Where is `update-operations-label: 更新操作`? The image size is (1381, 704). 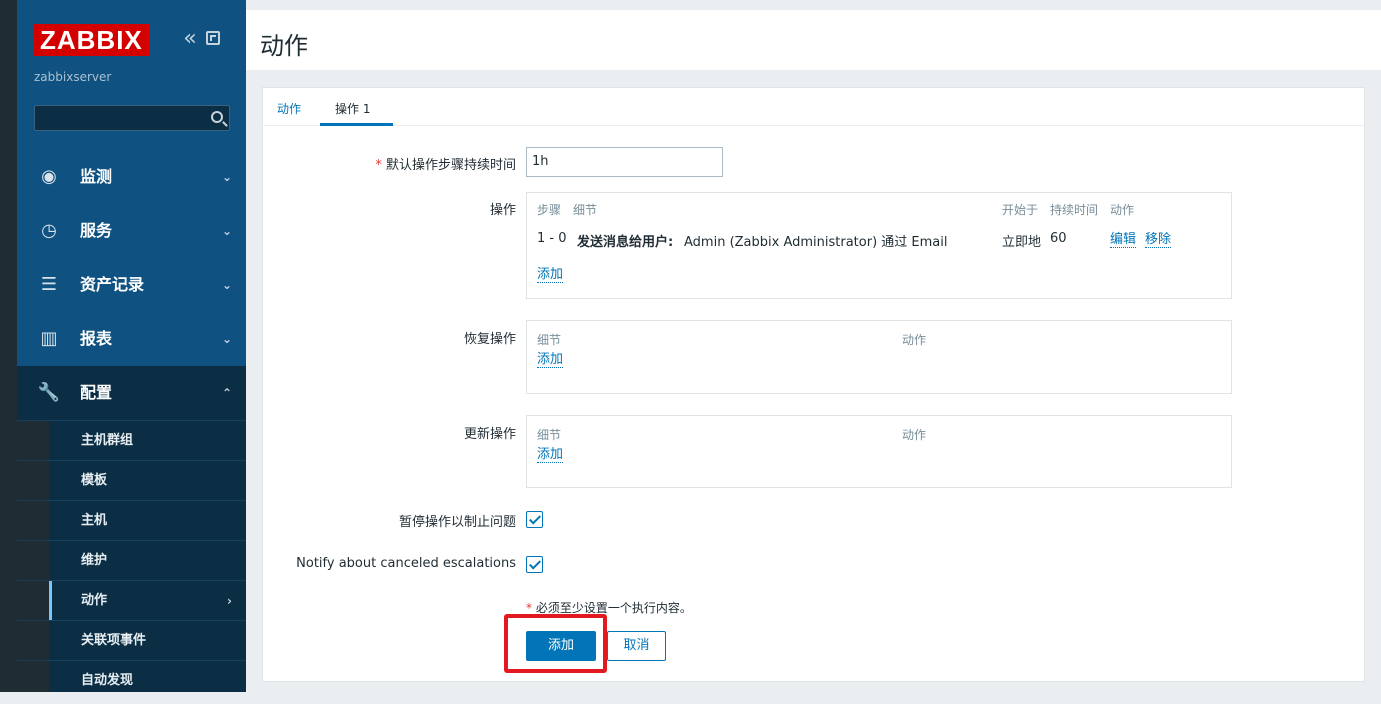
update-operations-label: 更新操作 is located at coordinates (489, 434).